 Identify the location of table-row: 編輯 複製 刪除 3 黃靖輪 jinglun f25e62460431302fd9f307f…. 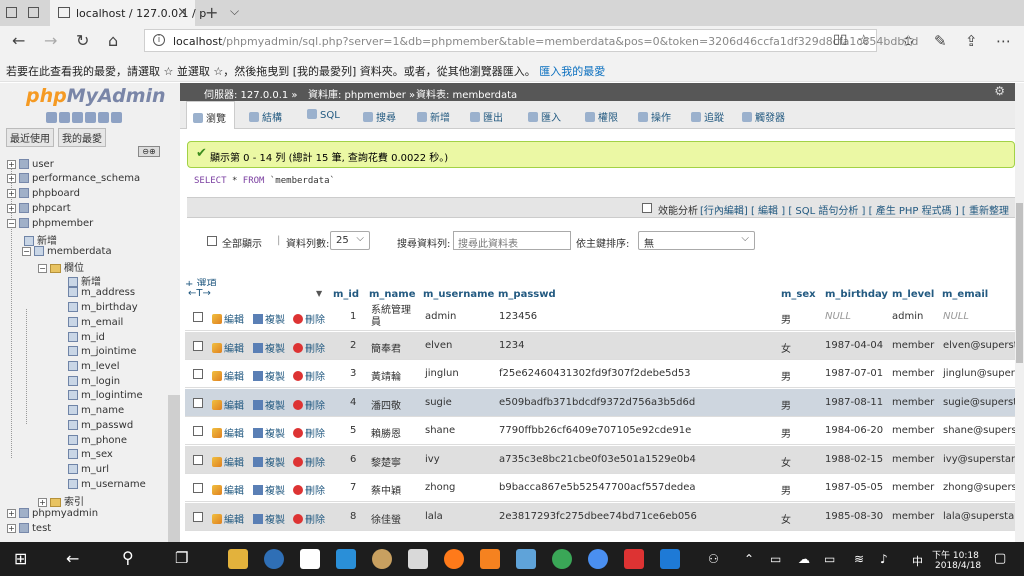
(600, 374).